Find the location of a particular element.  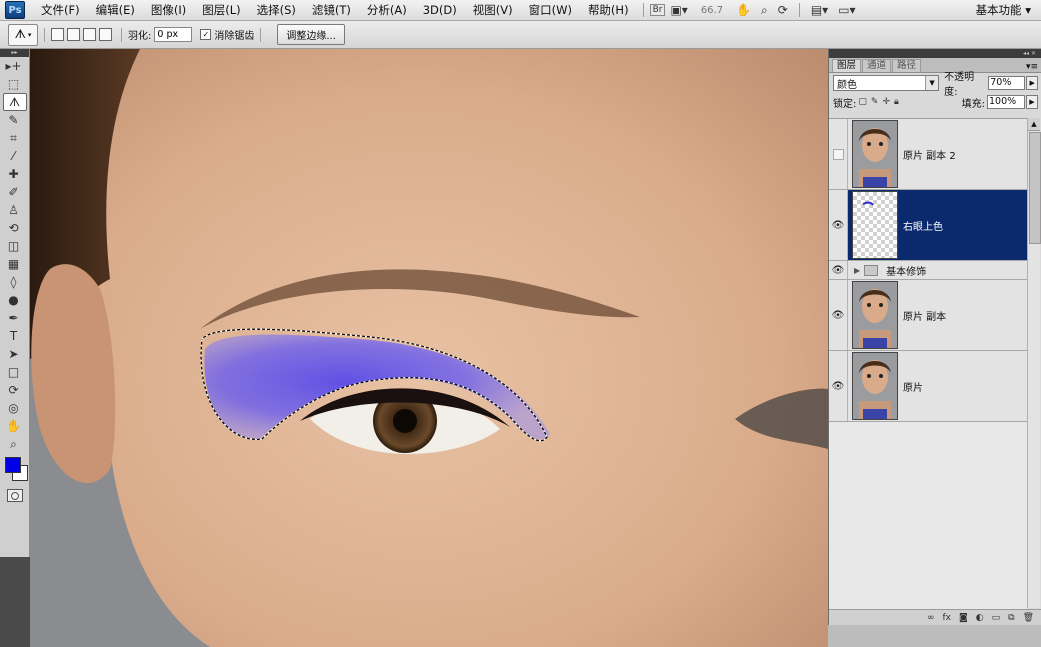

zoom-level: 66.7 is located at coordinates (712, 10).